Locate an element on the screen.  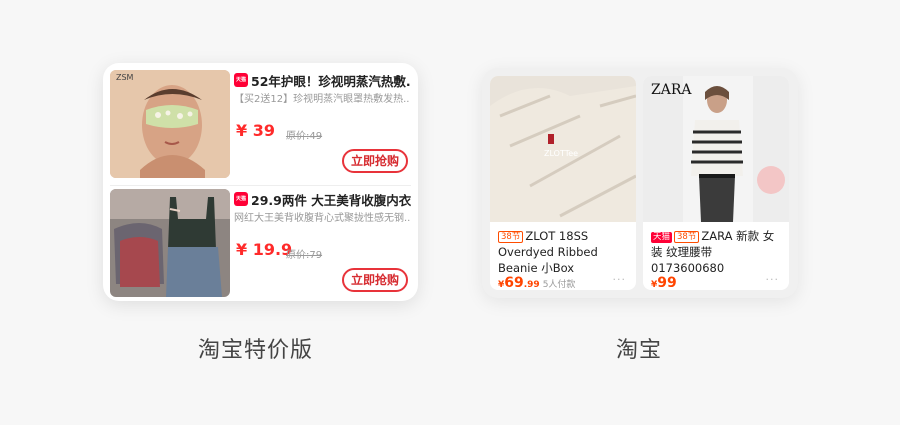
product-price: ¥99 is located at coordinates (664, 282).